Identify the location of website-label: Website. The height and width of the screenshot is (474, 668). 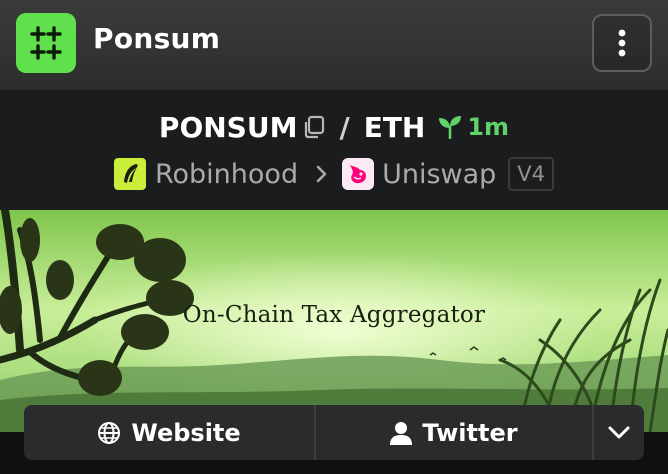
(186, 432).